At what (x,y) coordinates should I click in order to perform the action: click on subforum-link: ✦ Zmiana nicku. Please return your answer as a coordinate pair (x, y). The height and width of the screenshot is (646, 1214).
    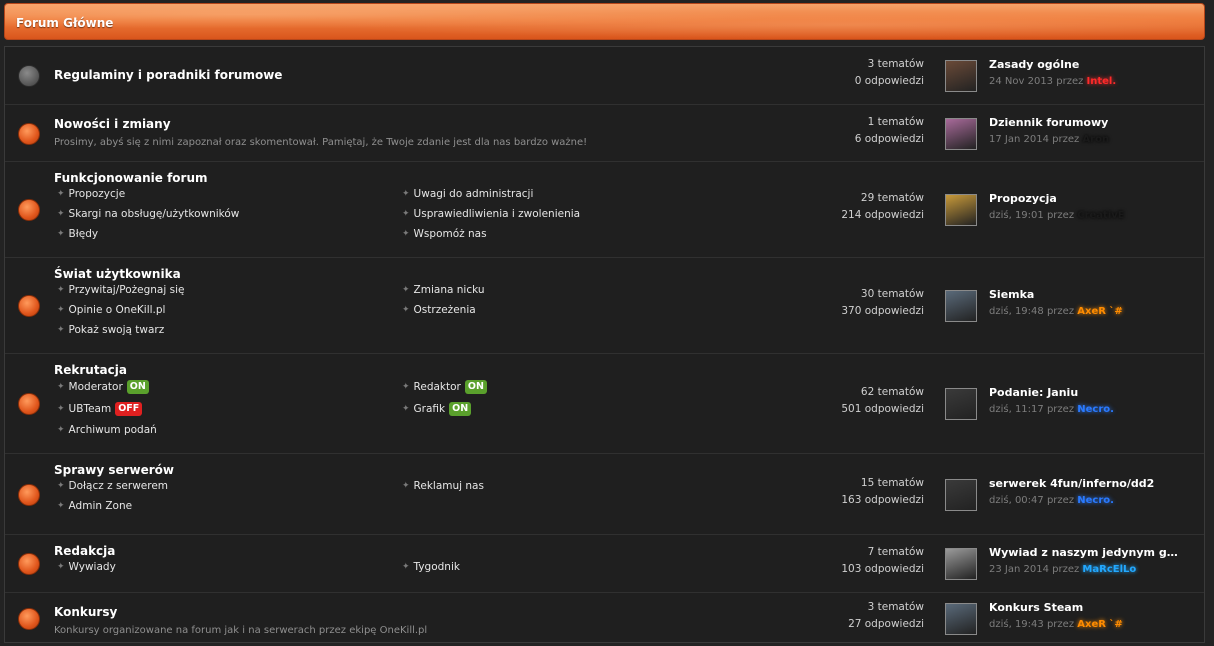
    Looking at the image, I should click on (443, 290).